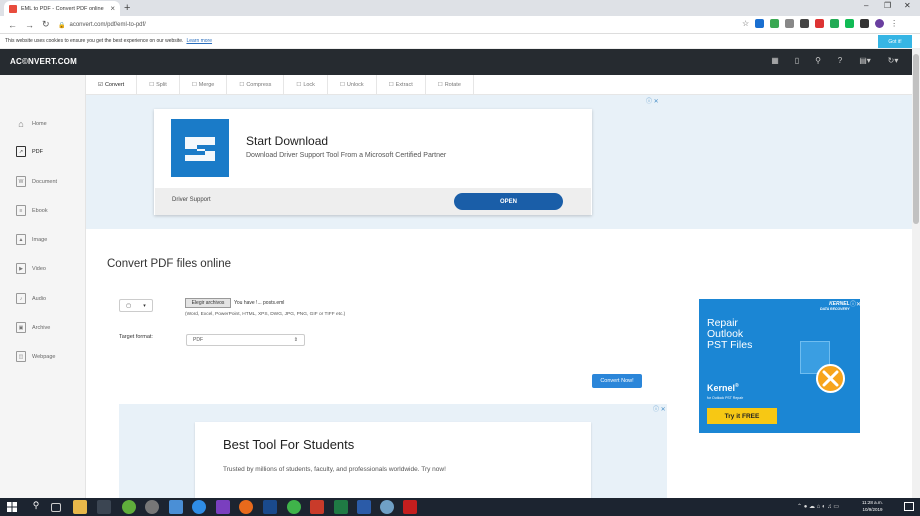 The image size is (920, 516). I want to click on tab-extract: ☐ Extract, so click(401, 84).